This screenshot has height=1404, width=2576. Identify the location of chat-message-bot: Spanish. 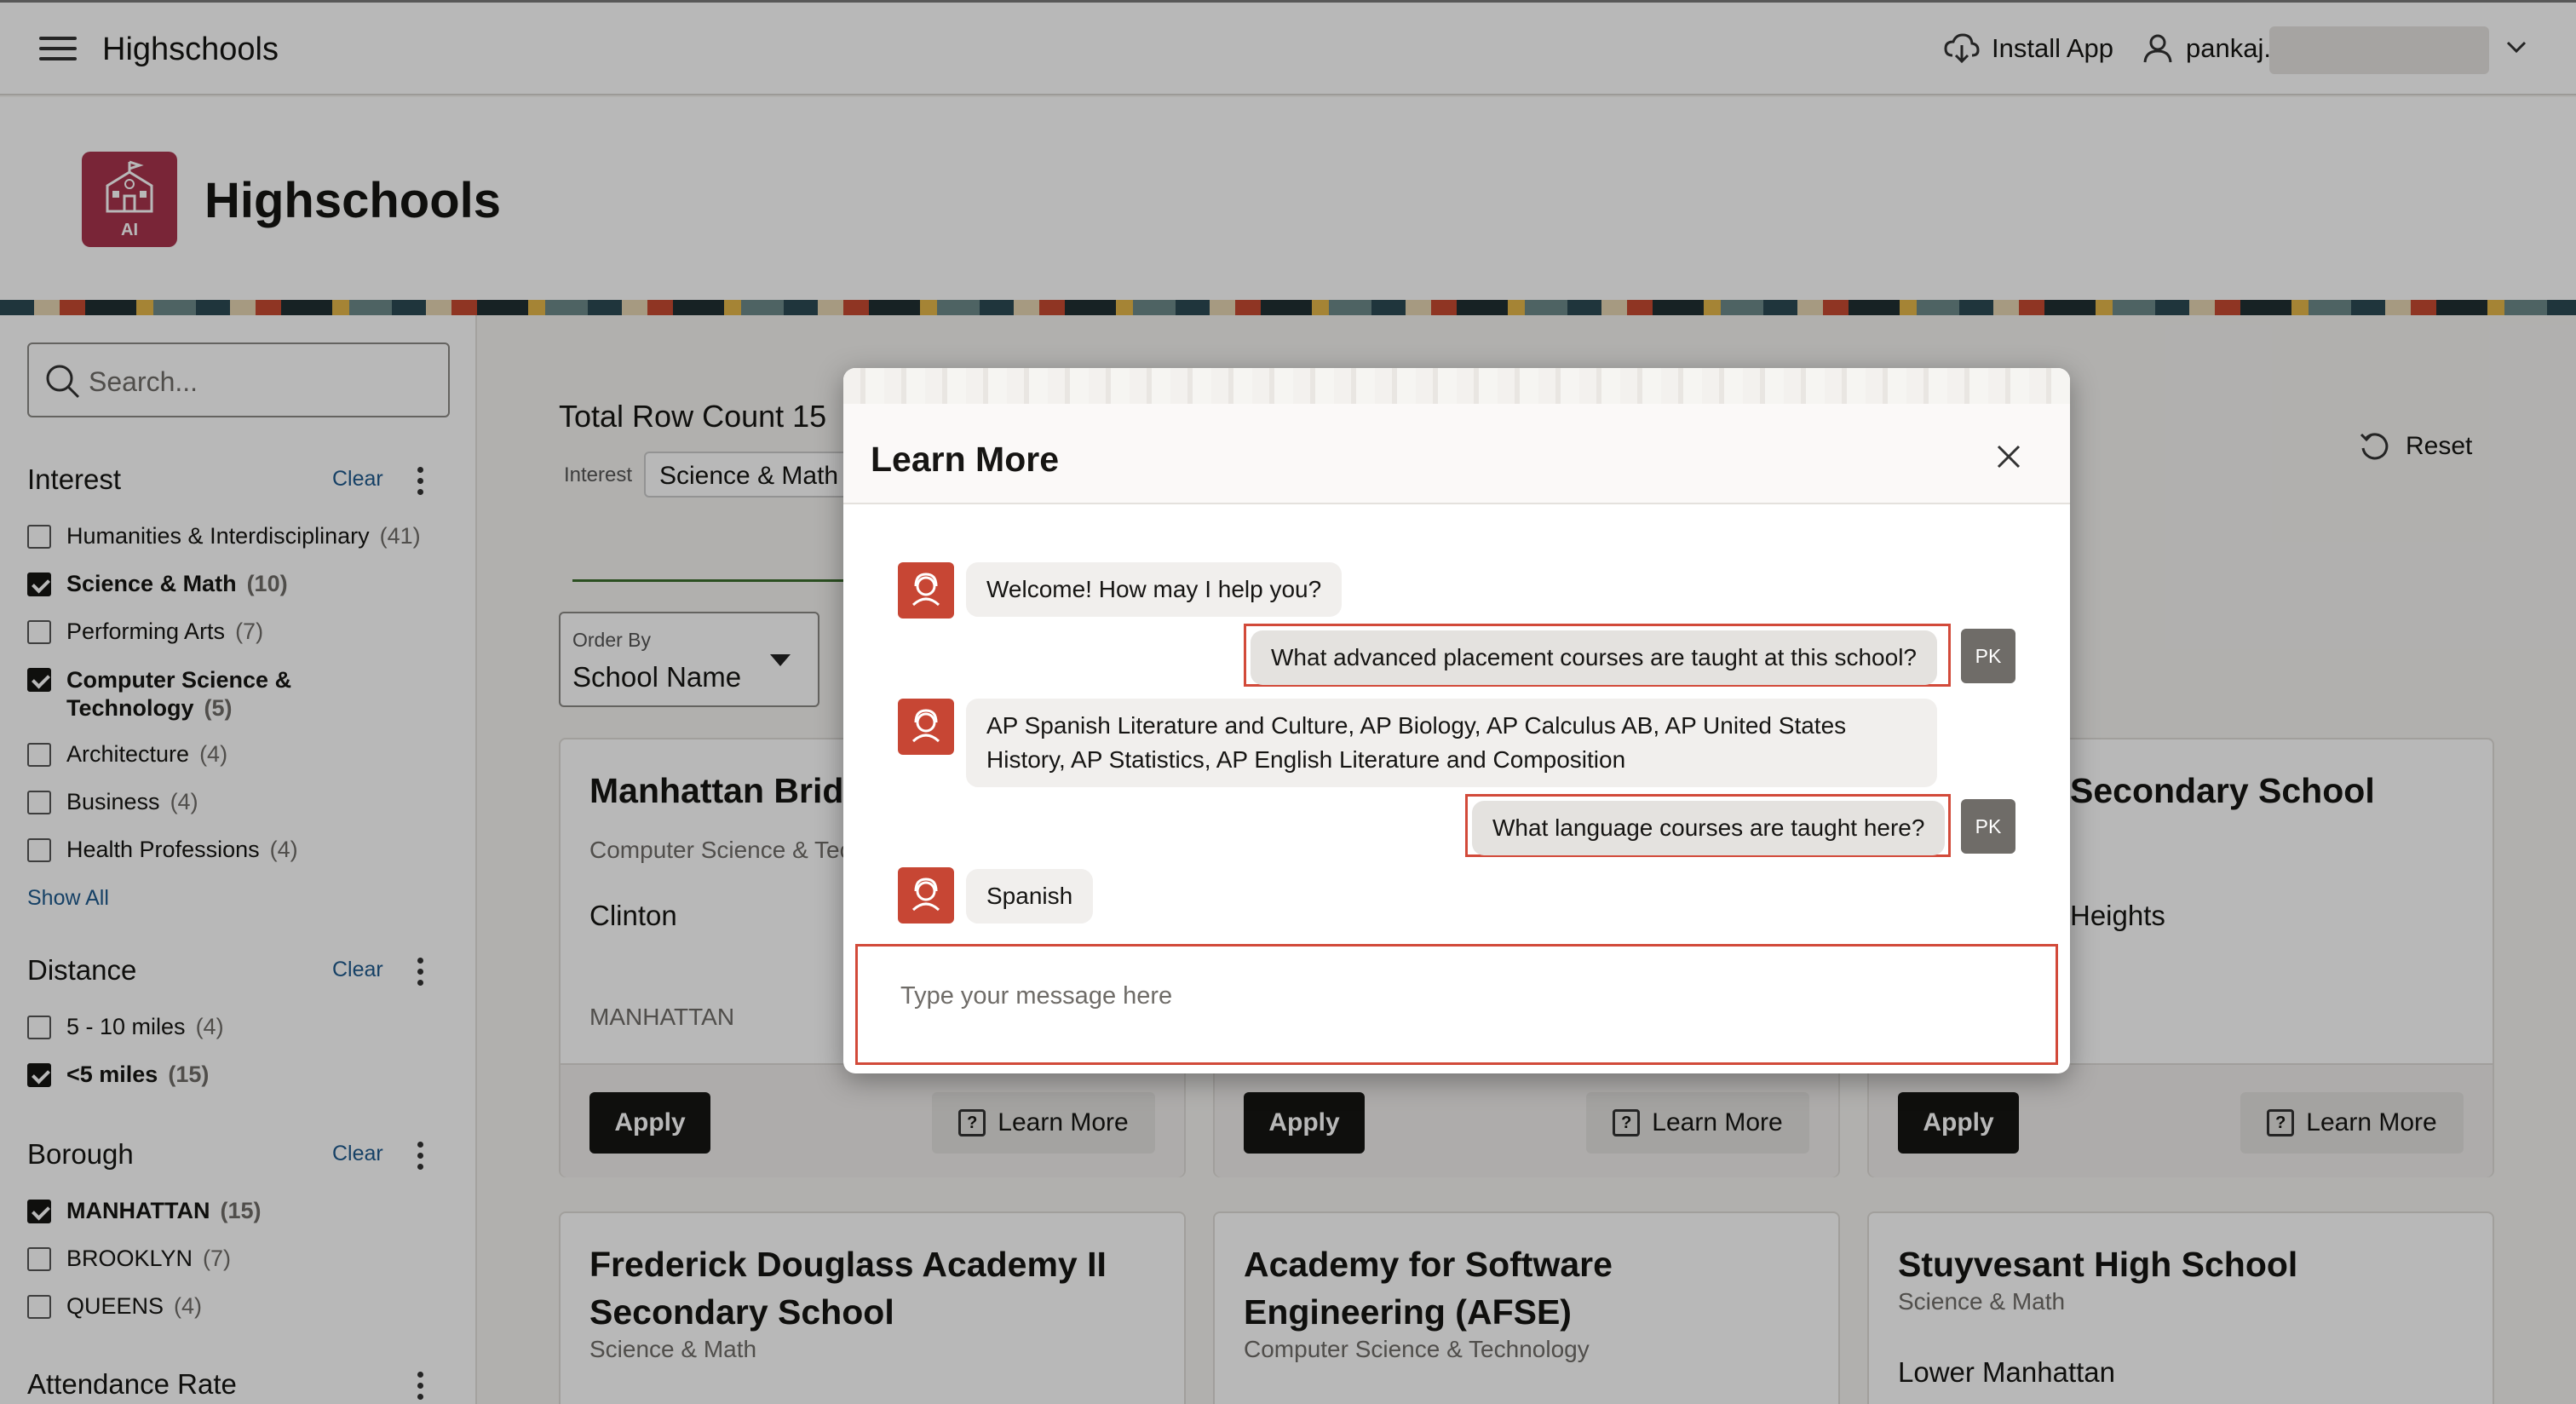
(1030, 896).